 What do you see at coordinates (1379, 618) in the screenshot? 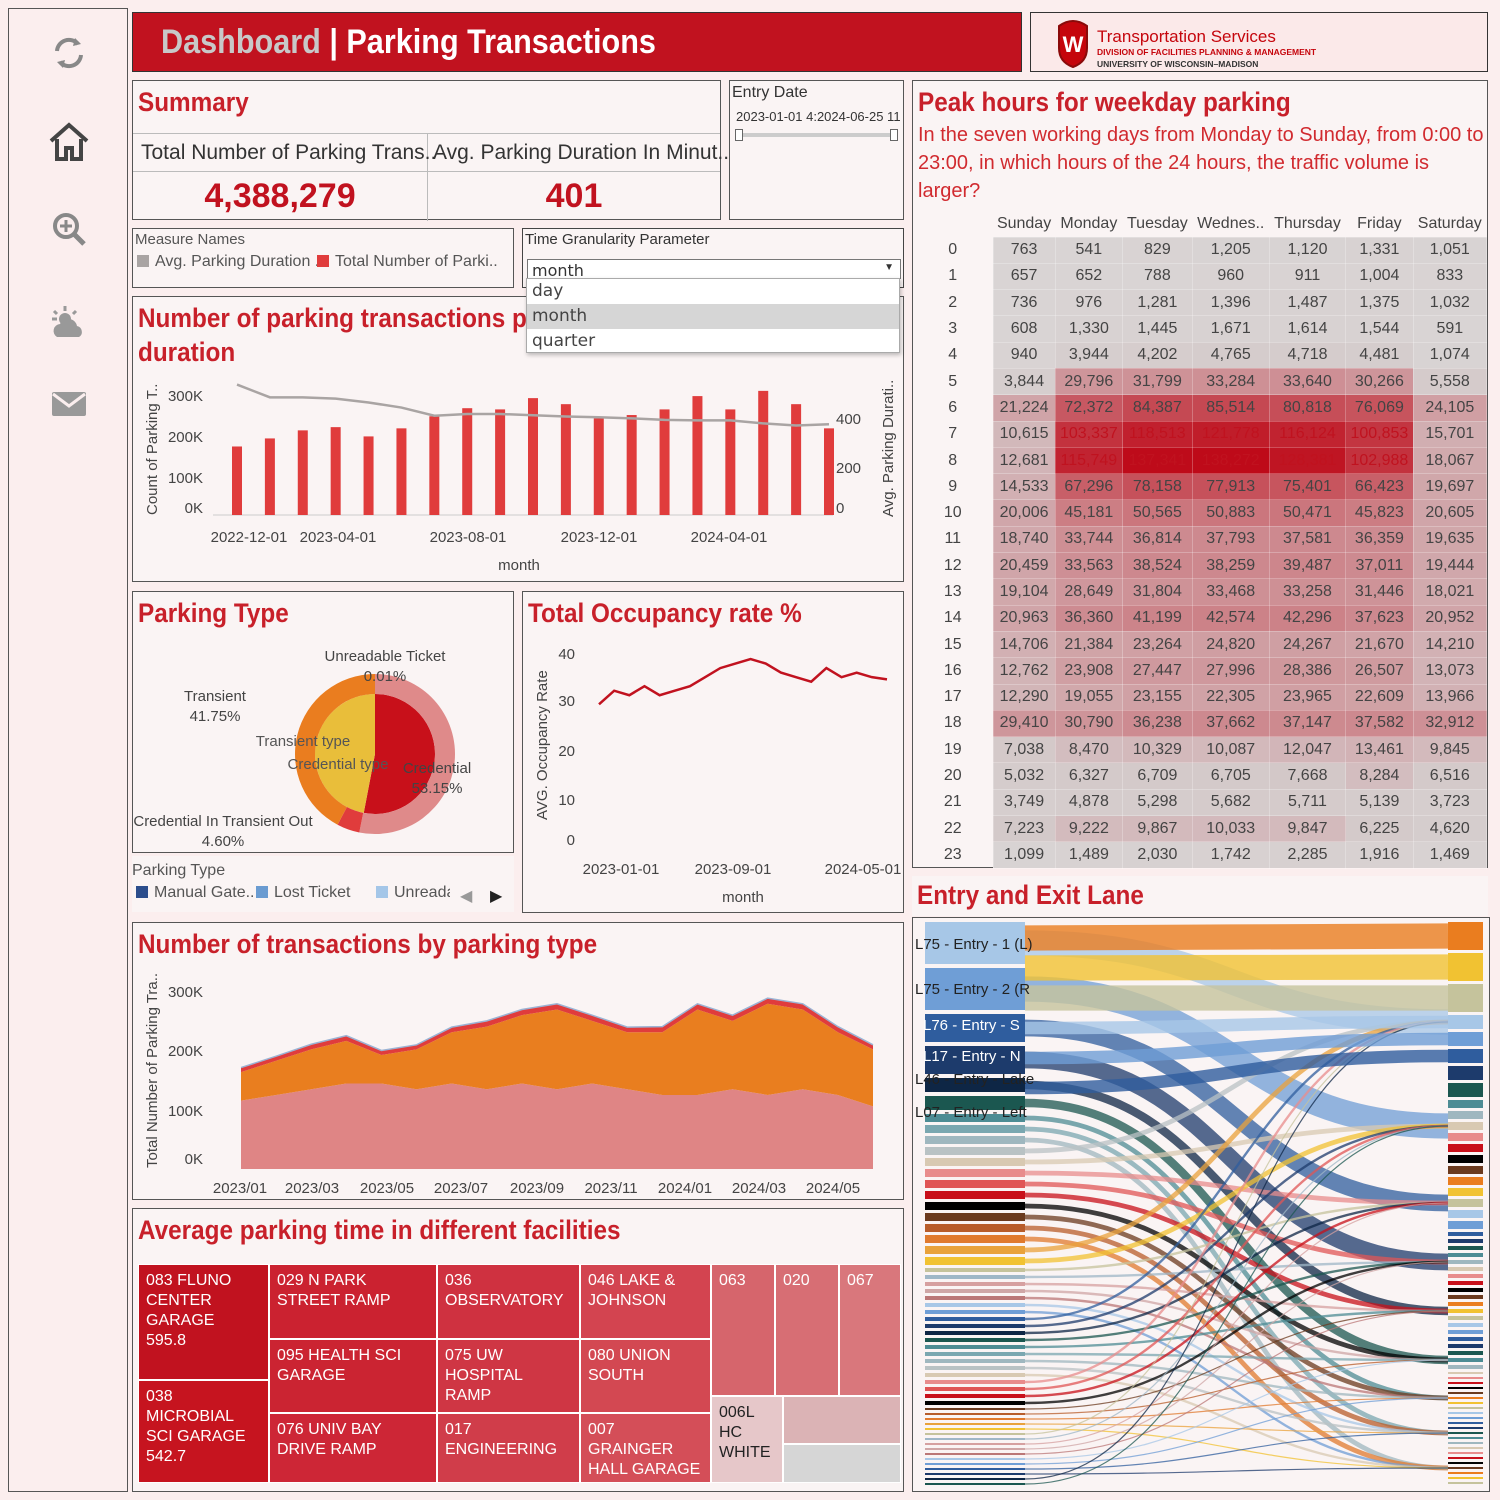
I see `heatmap-cell: 37,623` at bounding box center [1379, 618].